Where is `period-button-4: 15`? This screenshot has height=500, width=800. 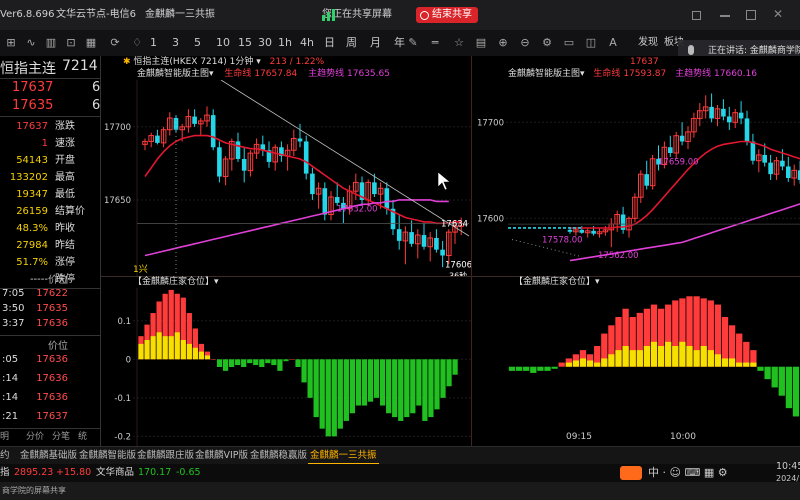
period-button-4: 15 is located at coordinates (245, 43).